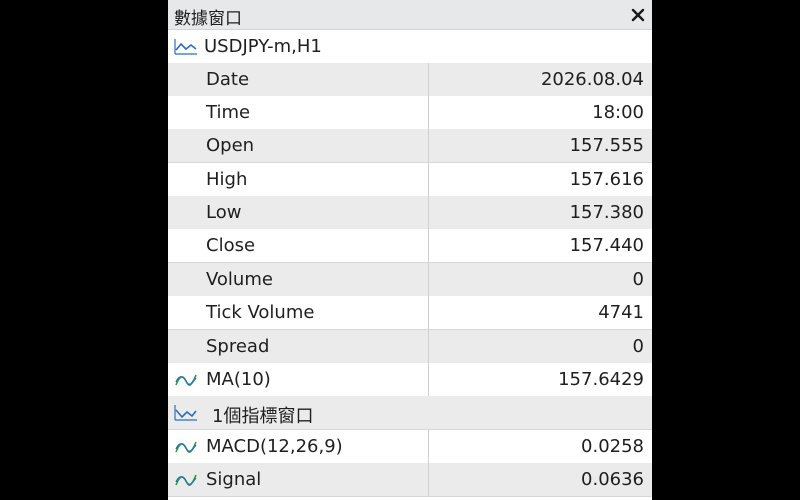 The width and height of the screenshot is (800, 500). What do you see at coordinates (410, 280) in the screenshot?
I see `field-row-volume: Volume 0` at bounding box center [410, 280].